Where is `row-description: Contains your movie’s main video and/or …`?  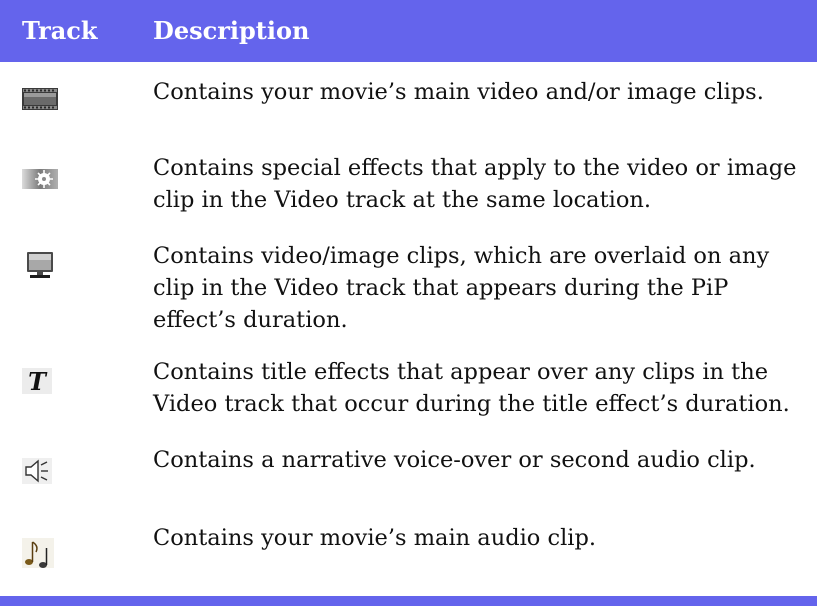
row-description: Contains your movie’s main video and/or … is located at coordinates (458, 92).